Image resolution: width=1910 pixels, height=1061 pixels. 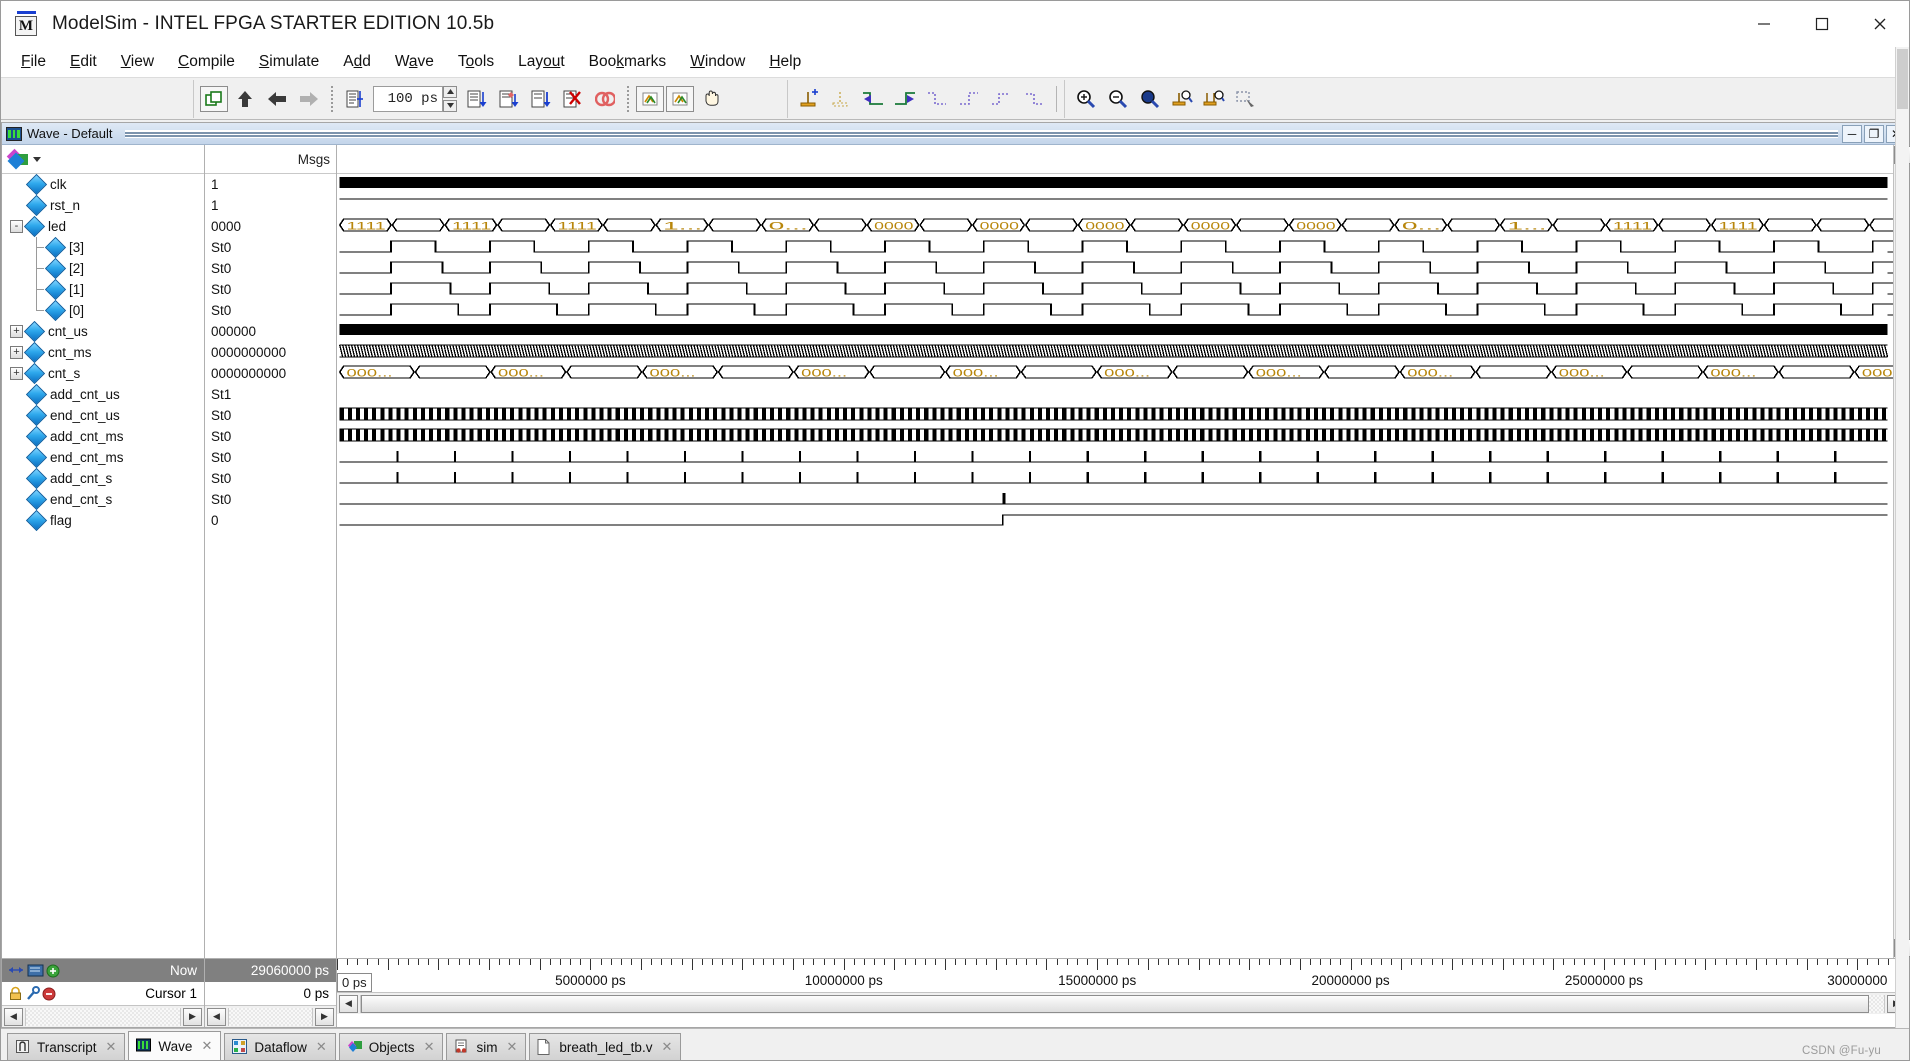 I want to click on signal-row-led: - led, so click(x=103, y=226).